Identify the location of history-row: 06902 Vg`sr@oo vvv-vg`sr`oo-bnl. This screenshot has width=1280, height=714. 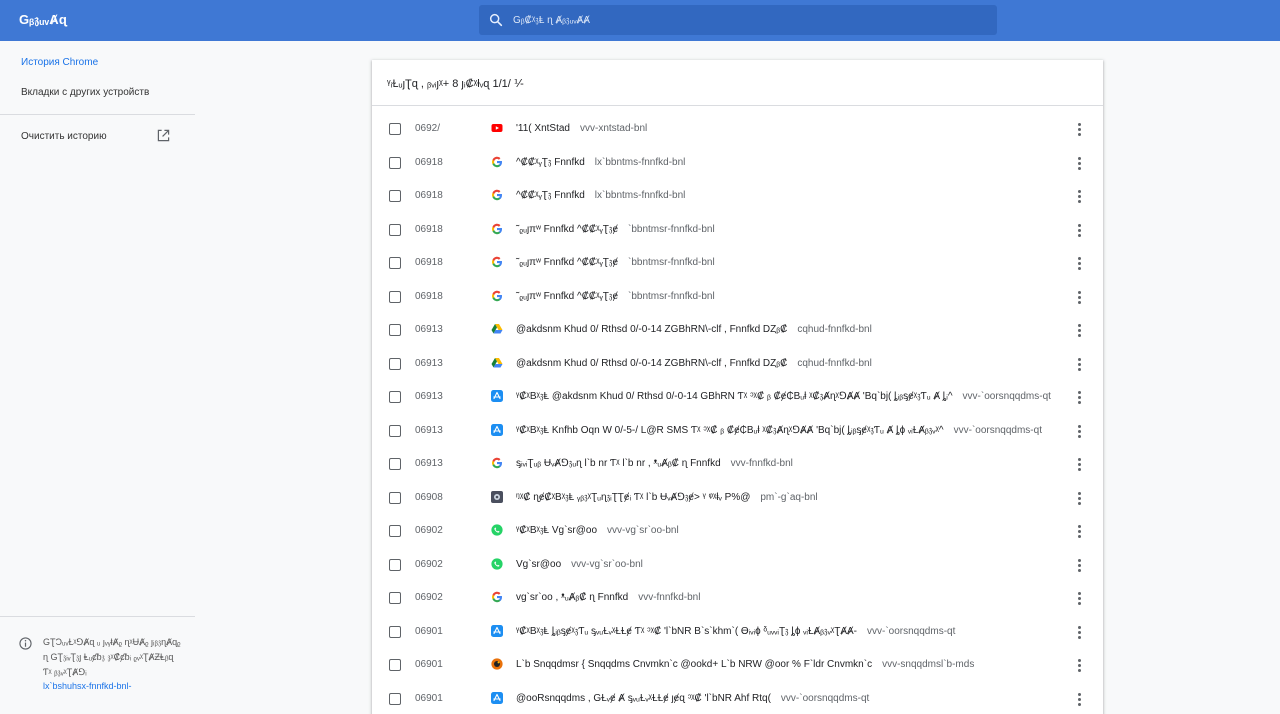
(737, 564).